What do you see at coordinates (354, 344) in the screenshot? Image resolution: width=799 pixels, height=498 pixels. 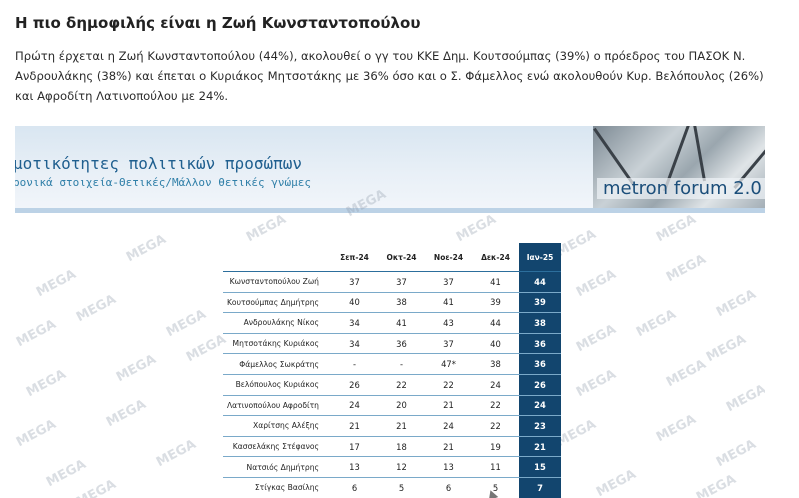 I see `value-cell: 34` at bounding box center [354, 344].